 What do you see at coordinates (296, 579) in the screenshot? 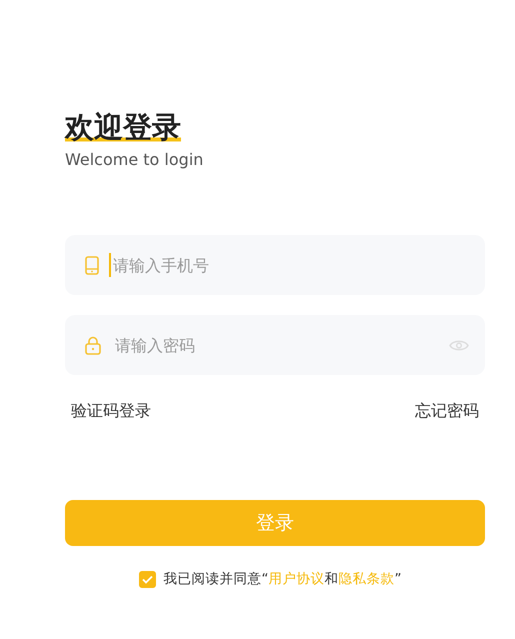
I see `terms-link: 用户协议` at bounding box center [296, 579].